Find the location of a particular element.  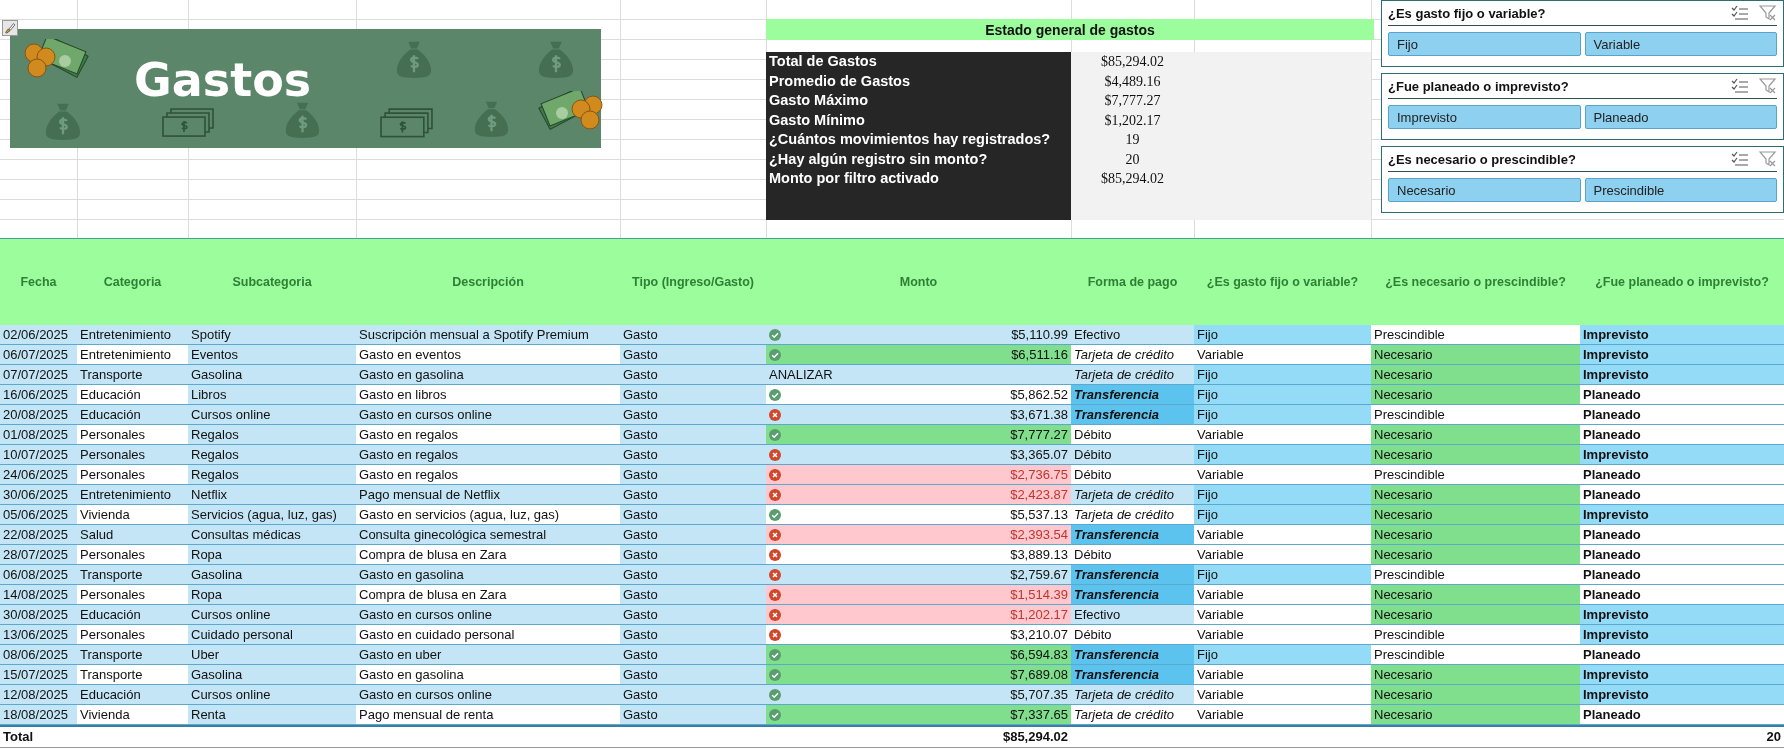

column-header: Fecha is located at coordinates (38, 282).